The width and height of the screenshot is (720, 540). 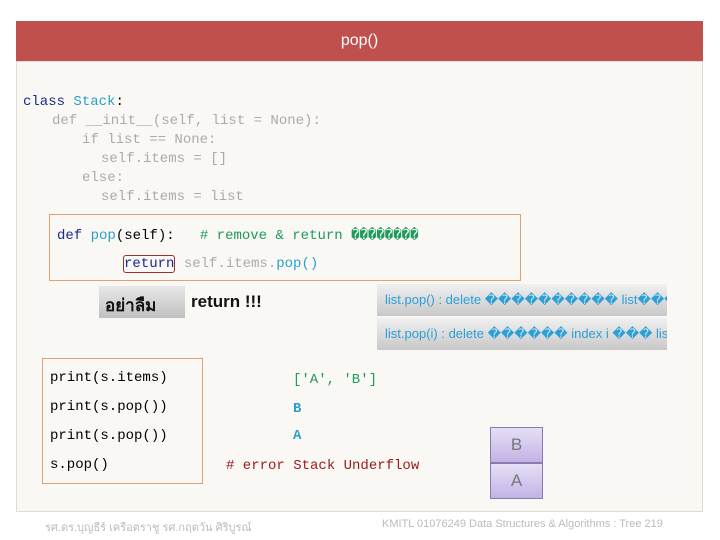 I want to click on code-line: if list == None:, so click(x=149, y=140).